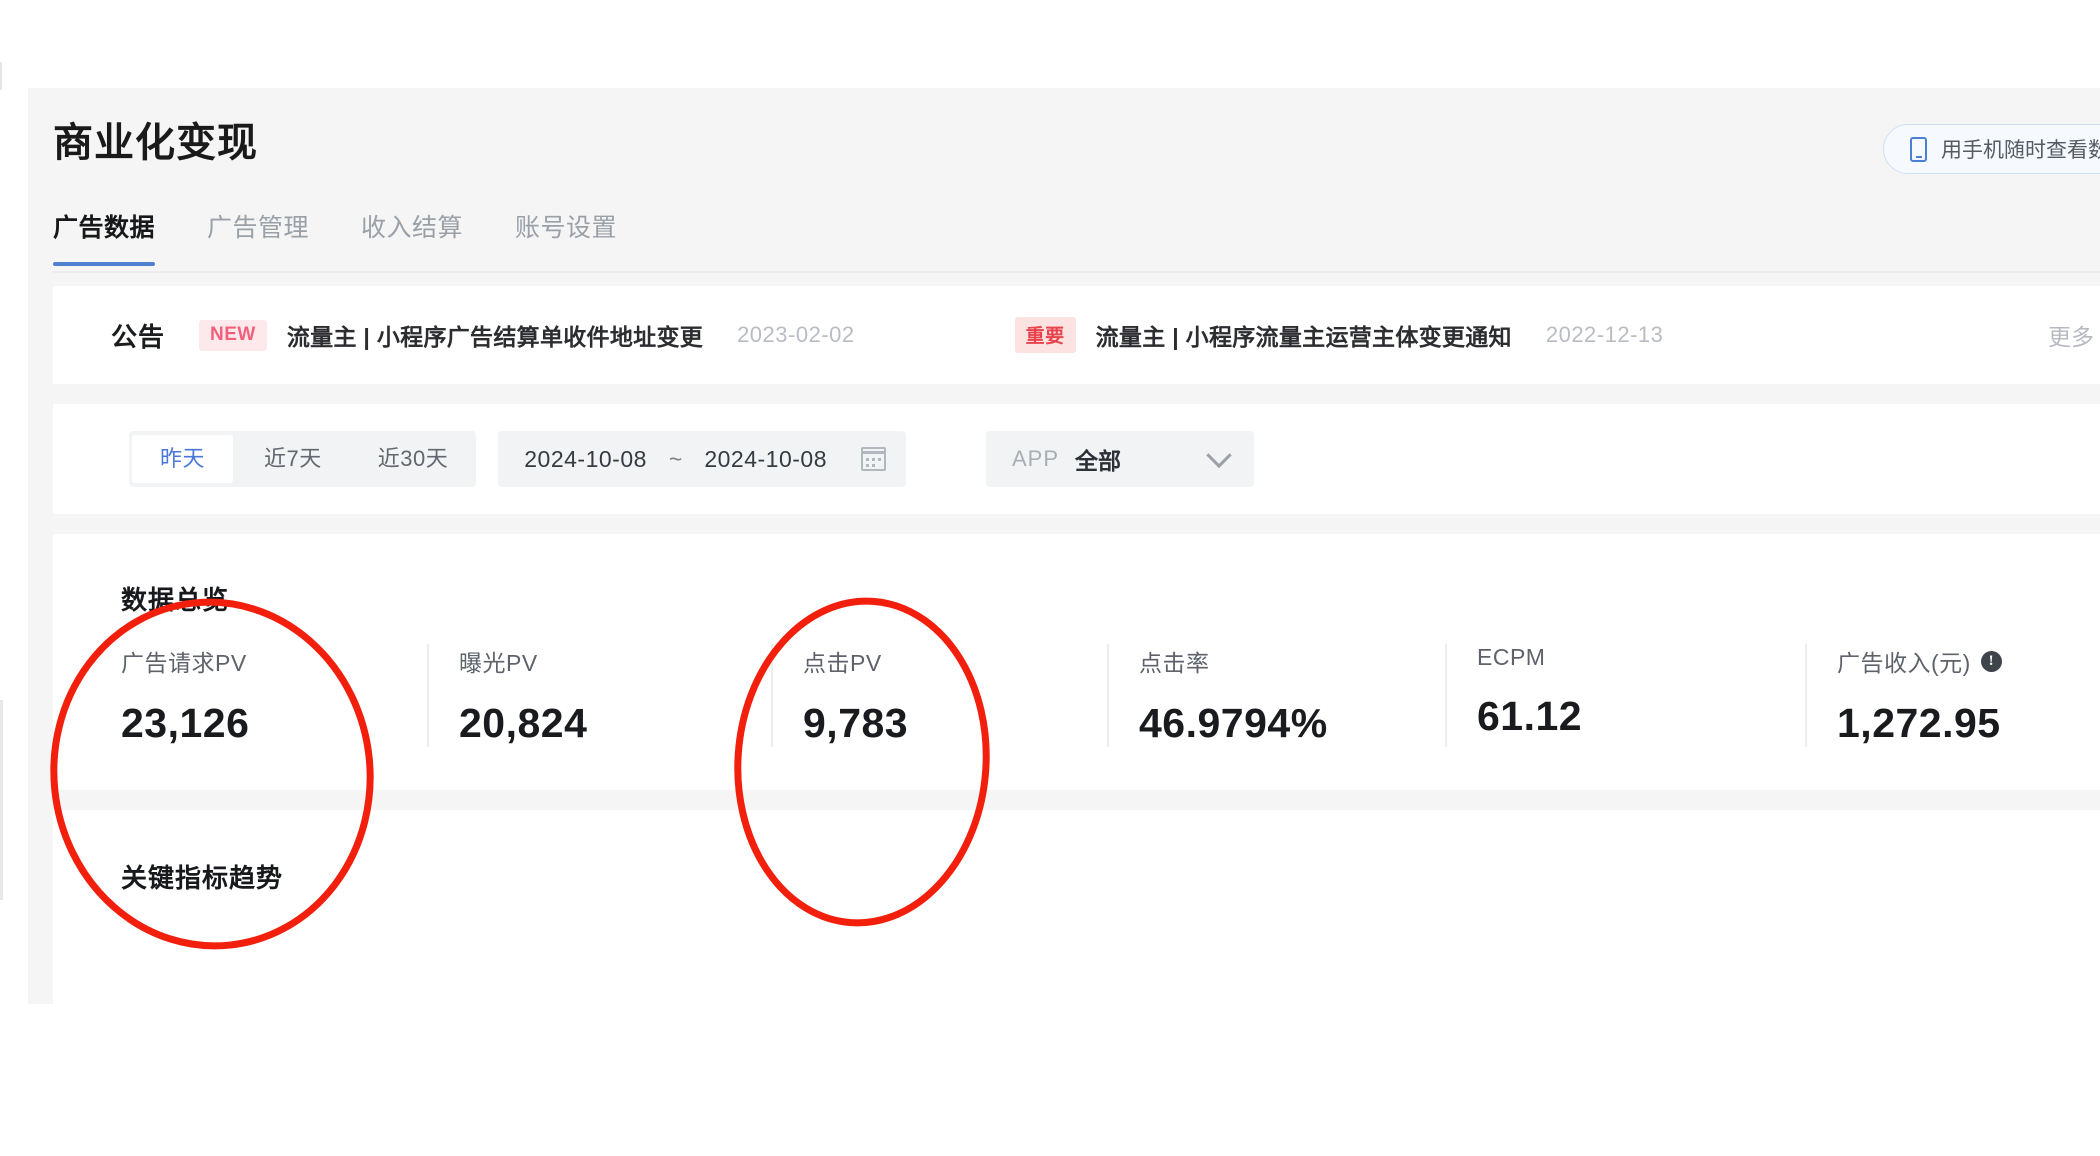 The height and width of the screenshot is (1156, 2100). What do you see at coordinates (1511, 657) in the screenshot?
I see `metric-label-text: ECPM` at bounding box center [1511, 657].